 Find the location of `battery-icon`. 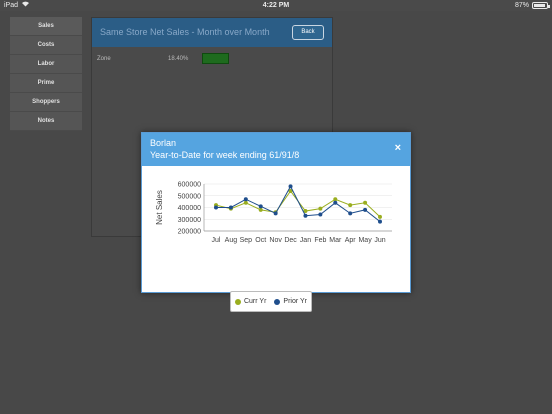

battery-icon is located at coordinates (541, 5).